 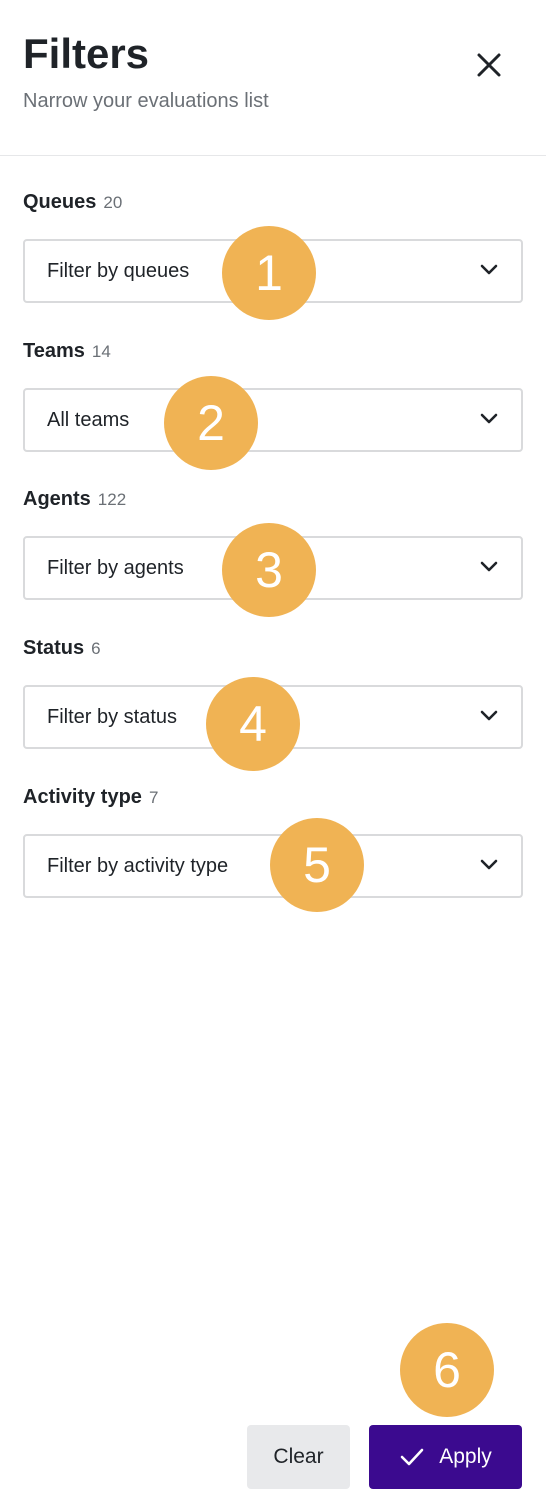 I want to click on close-icon, so click(x=489, y=65).